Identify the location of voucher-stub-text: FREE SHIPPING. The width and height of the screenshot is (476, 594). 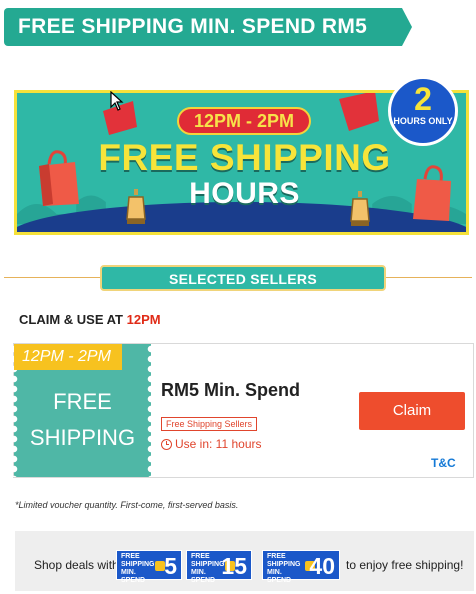
(82, 420).